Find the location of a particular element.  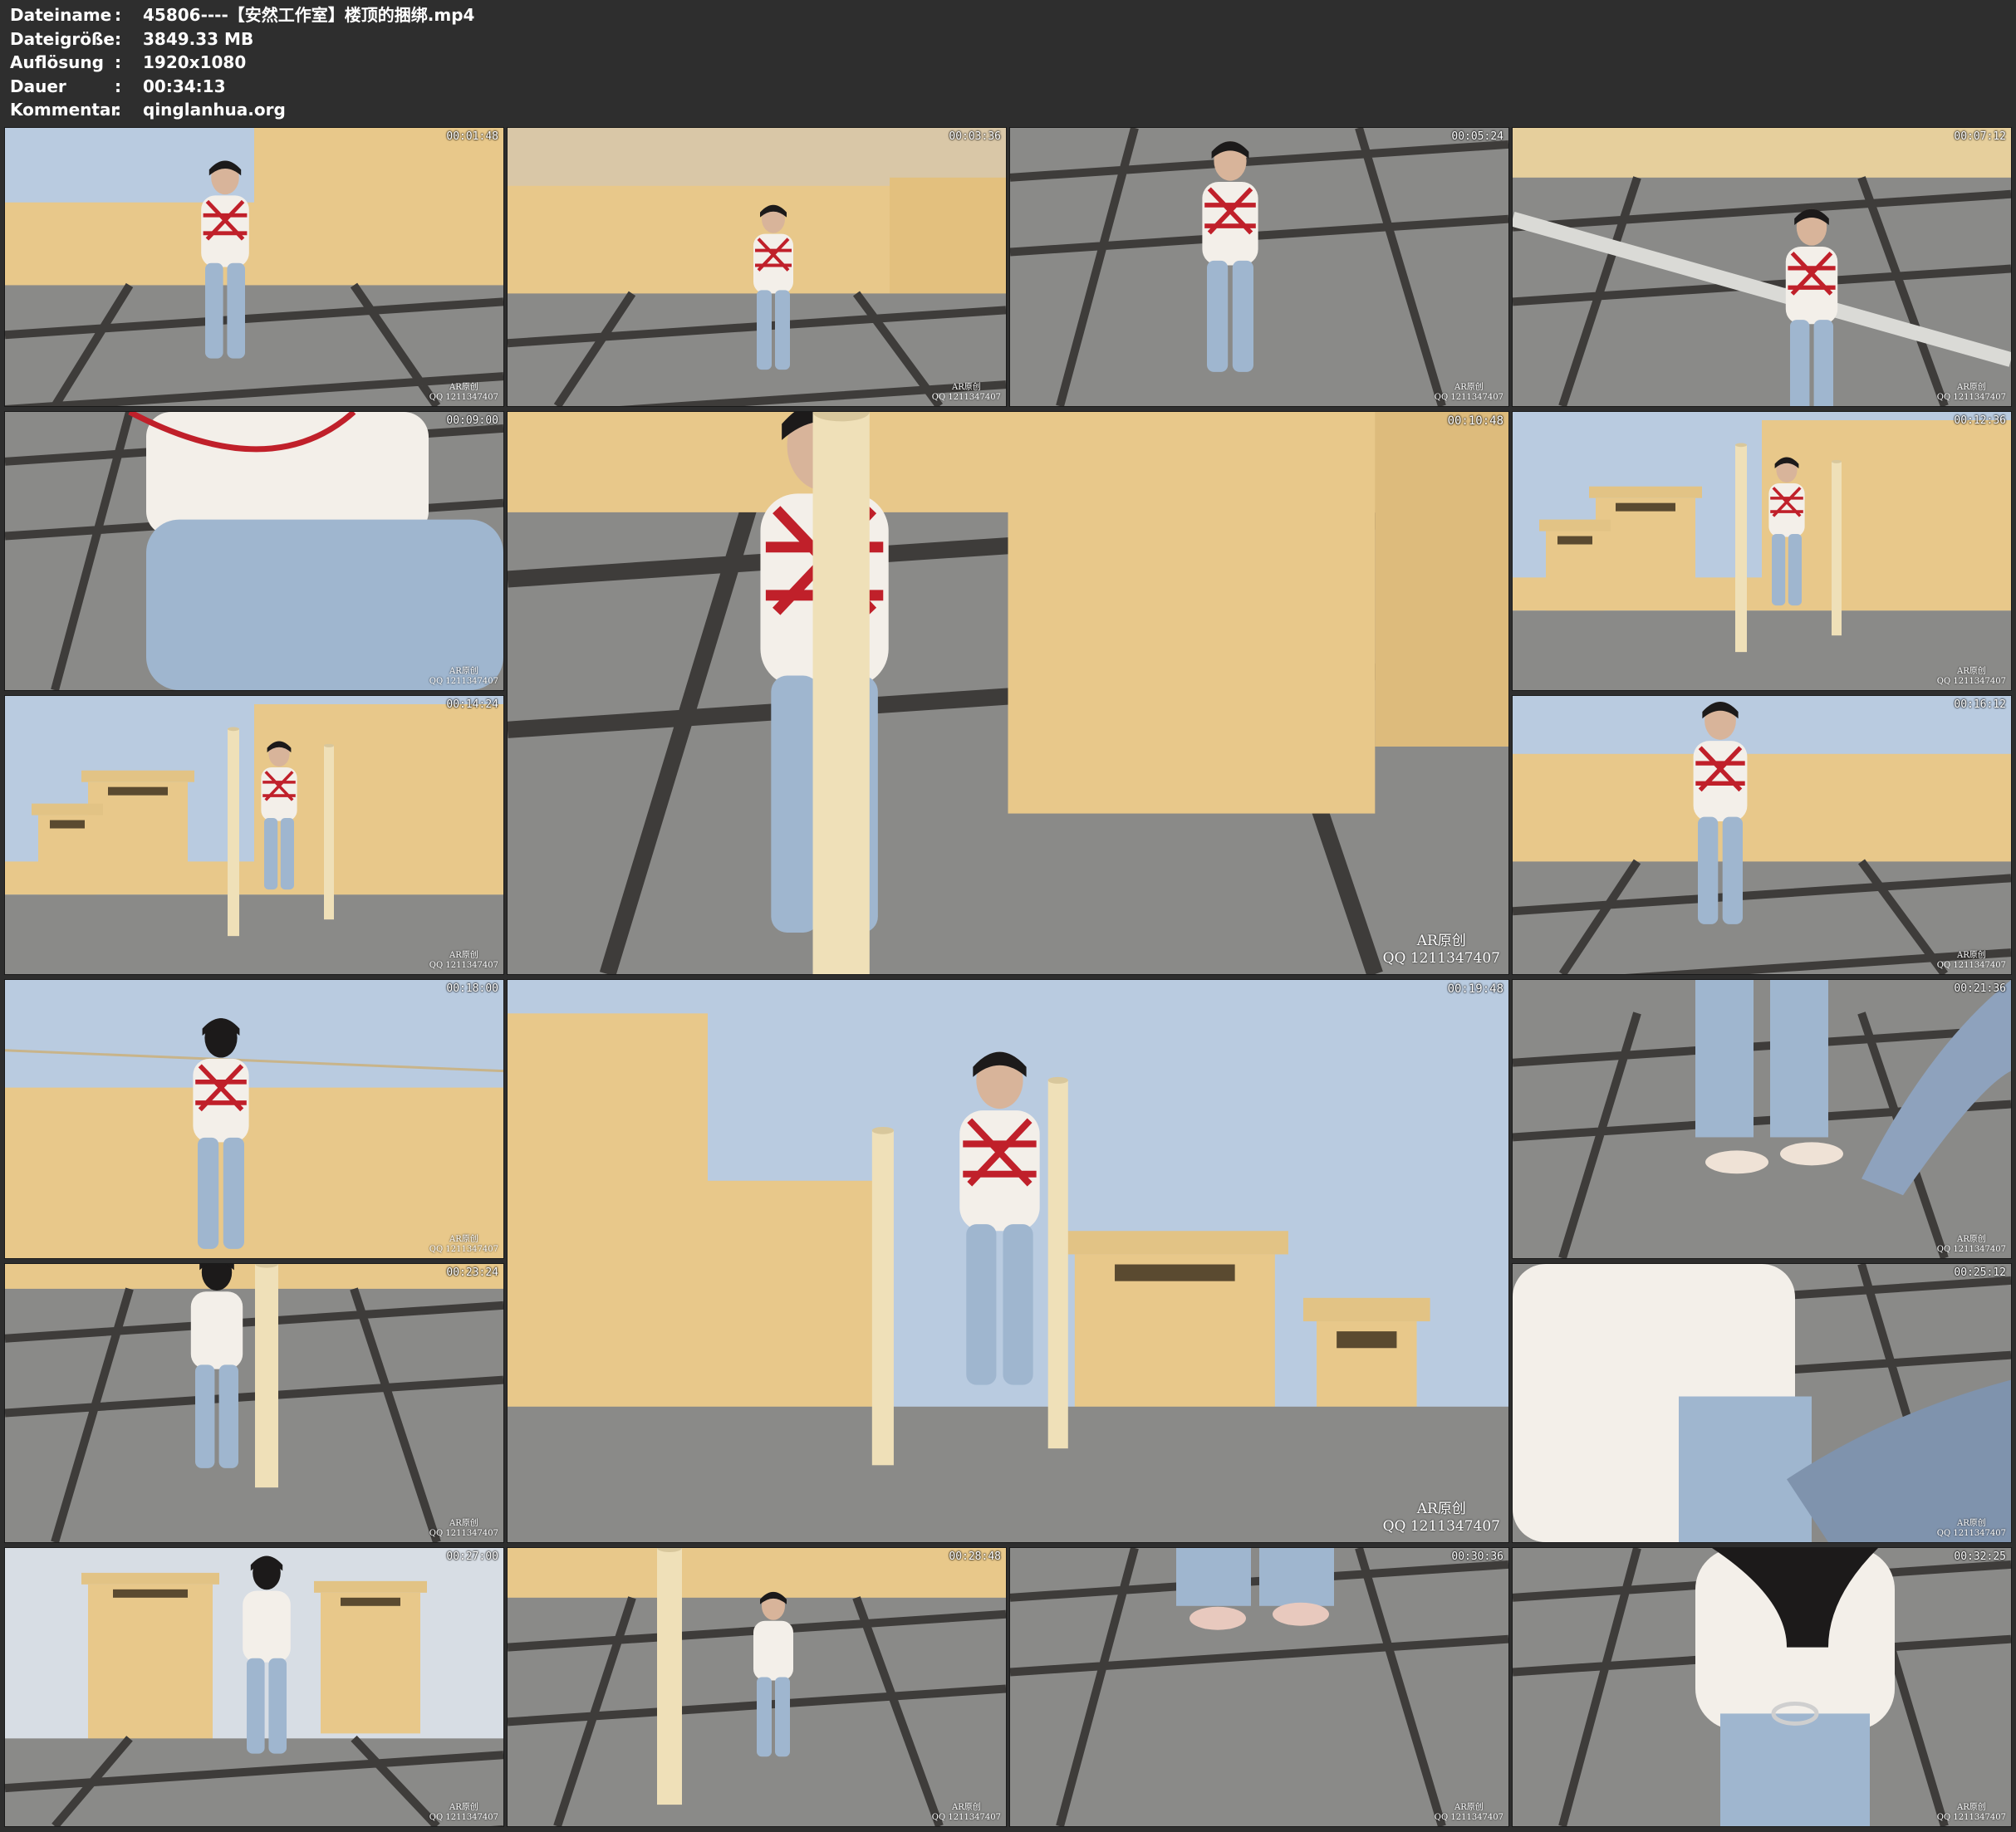

video-frame-thumbnail: 00:18:00 AR原创 QQ 1211347407 is located at coordinates (254, 1119).